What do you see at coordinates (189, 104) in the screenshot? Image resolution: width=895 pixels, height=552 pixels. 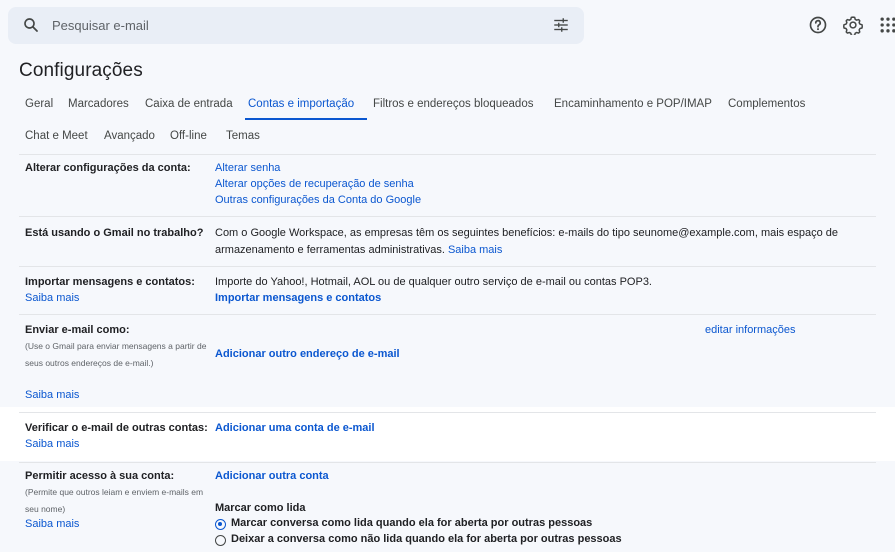 I see `tab-inbox: Caixa de entrada` at bounding box center [189, 104].